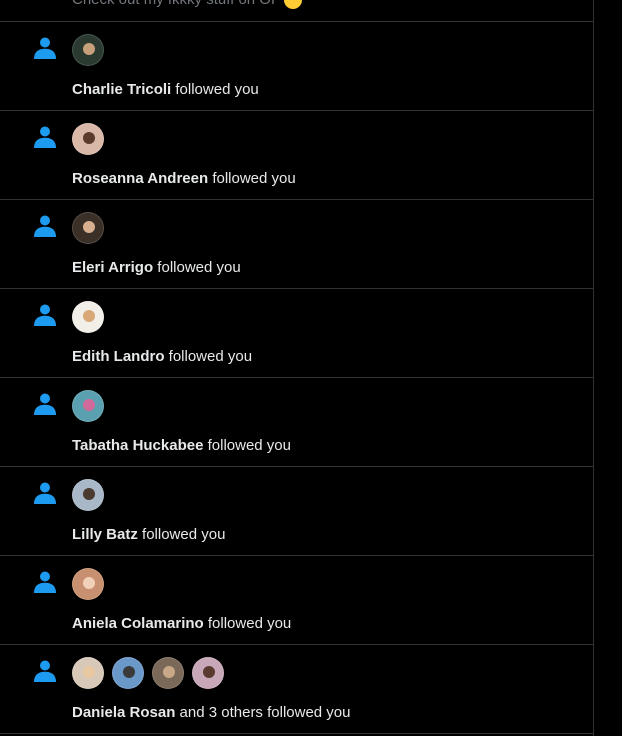 The image size is (622, 736). What do you see at coordinates (263, 712) in the screenshot?
I see `notification-action-text: and 3 others followed you` at bounding box center [263, 712].